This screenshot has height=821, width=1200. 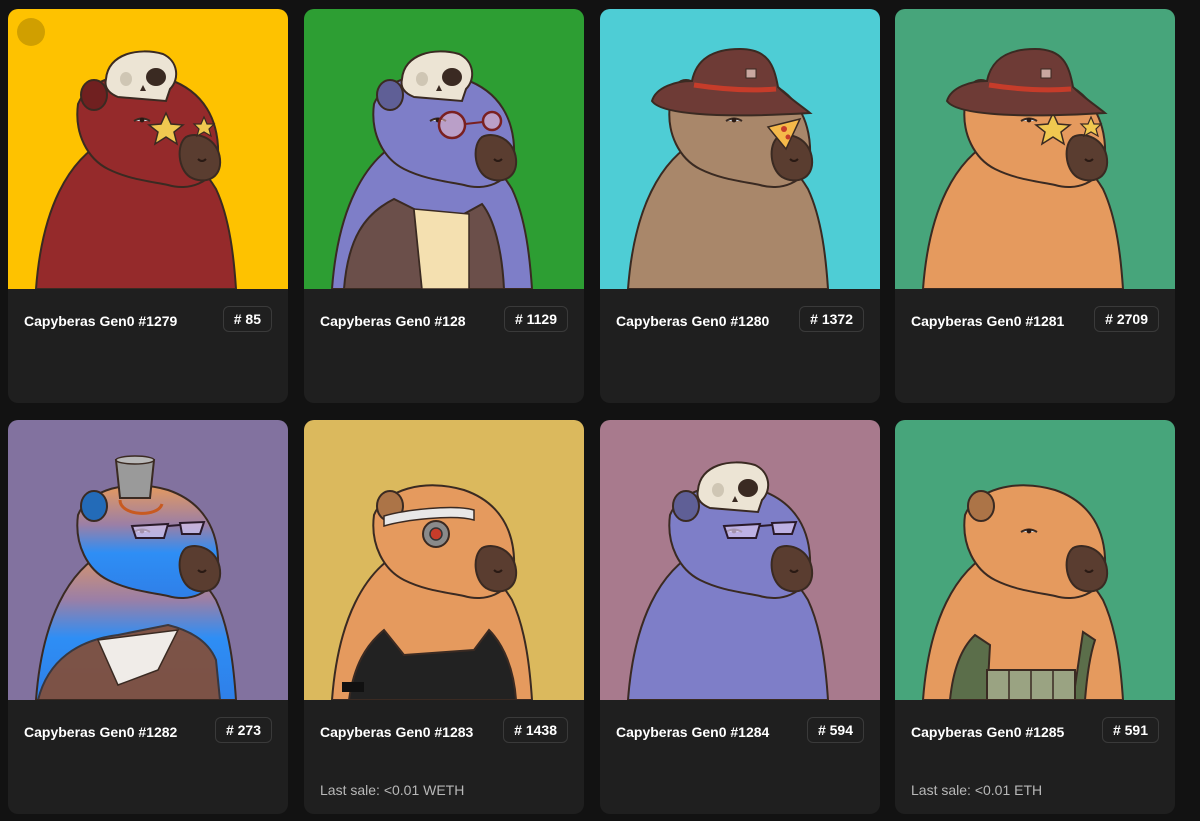 I want to click on rarity-rank-badge: # 2709, so click(x=1126, y=319).